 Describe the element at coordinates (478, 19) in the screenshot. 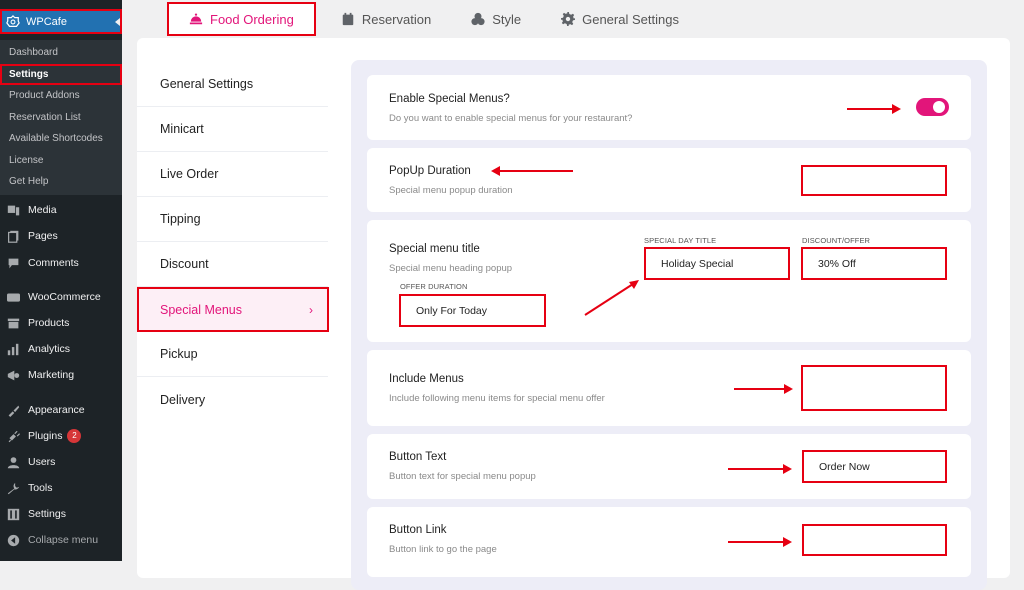

I see `palette-icon` at that location.